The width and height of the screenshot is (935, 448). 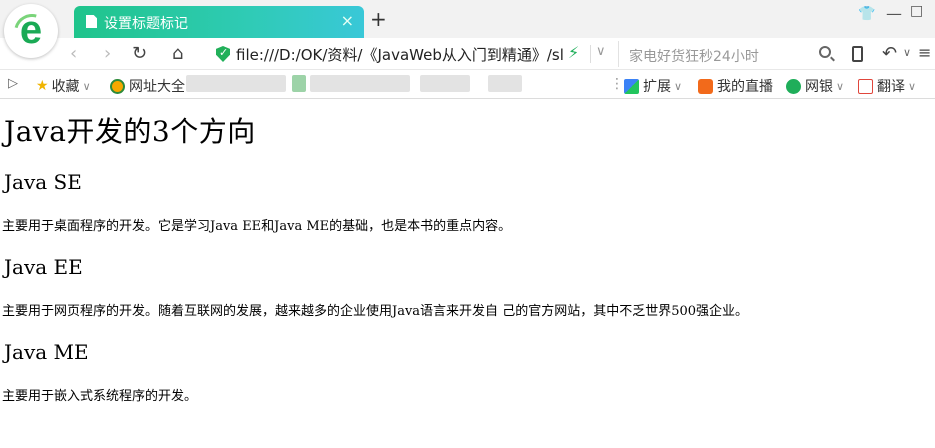 What do you see at coordinates (467, 19) in the screenshot?
I see `tab-bar: 设置标题标记 × + 👕 — □` at bounding box center [467, 19].